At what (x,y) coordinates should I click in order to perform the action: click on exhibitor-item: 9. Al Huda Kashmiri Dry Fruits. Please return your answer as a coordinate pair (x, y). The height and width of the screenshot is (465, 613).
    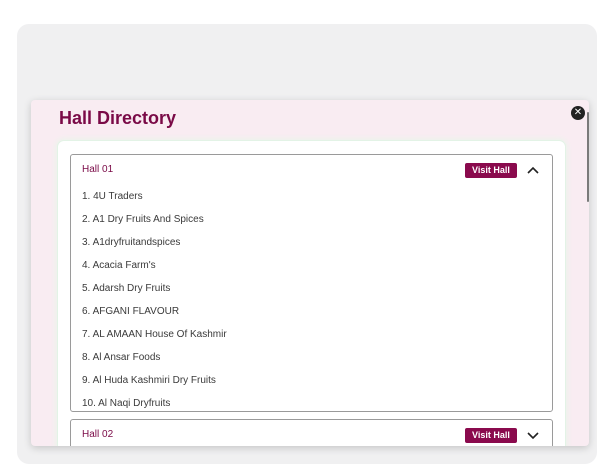
    Looking at the image, I should click on (311, 380).